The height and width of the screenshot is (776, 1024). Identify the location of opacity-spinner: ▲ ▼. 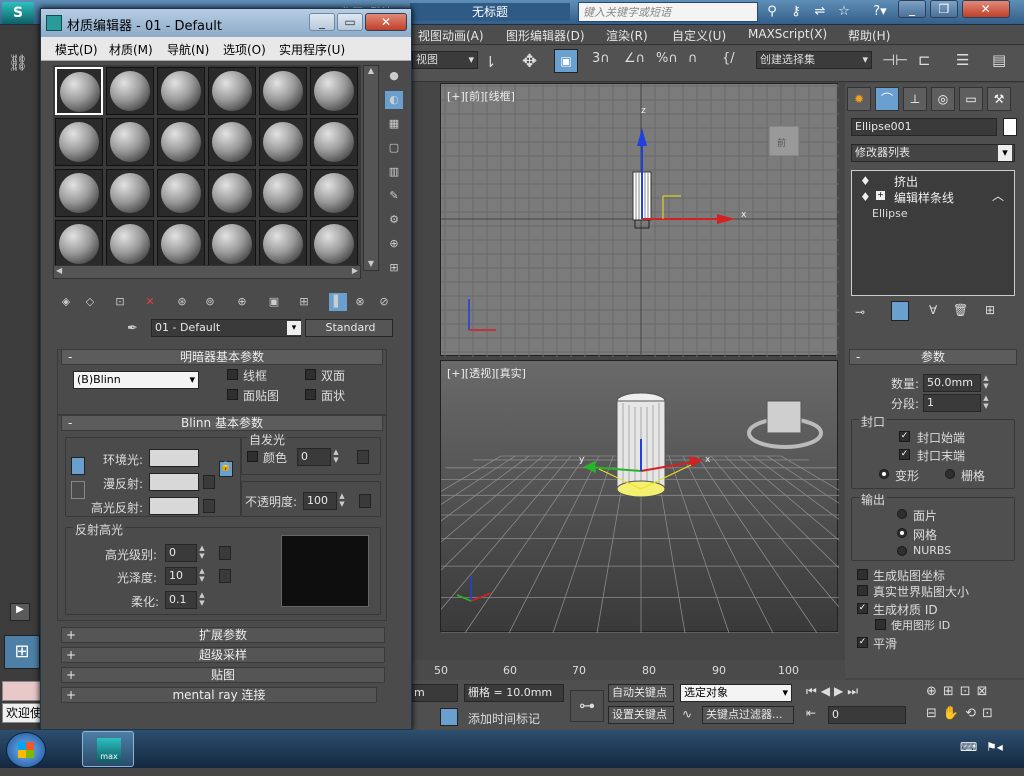
(342, 501).